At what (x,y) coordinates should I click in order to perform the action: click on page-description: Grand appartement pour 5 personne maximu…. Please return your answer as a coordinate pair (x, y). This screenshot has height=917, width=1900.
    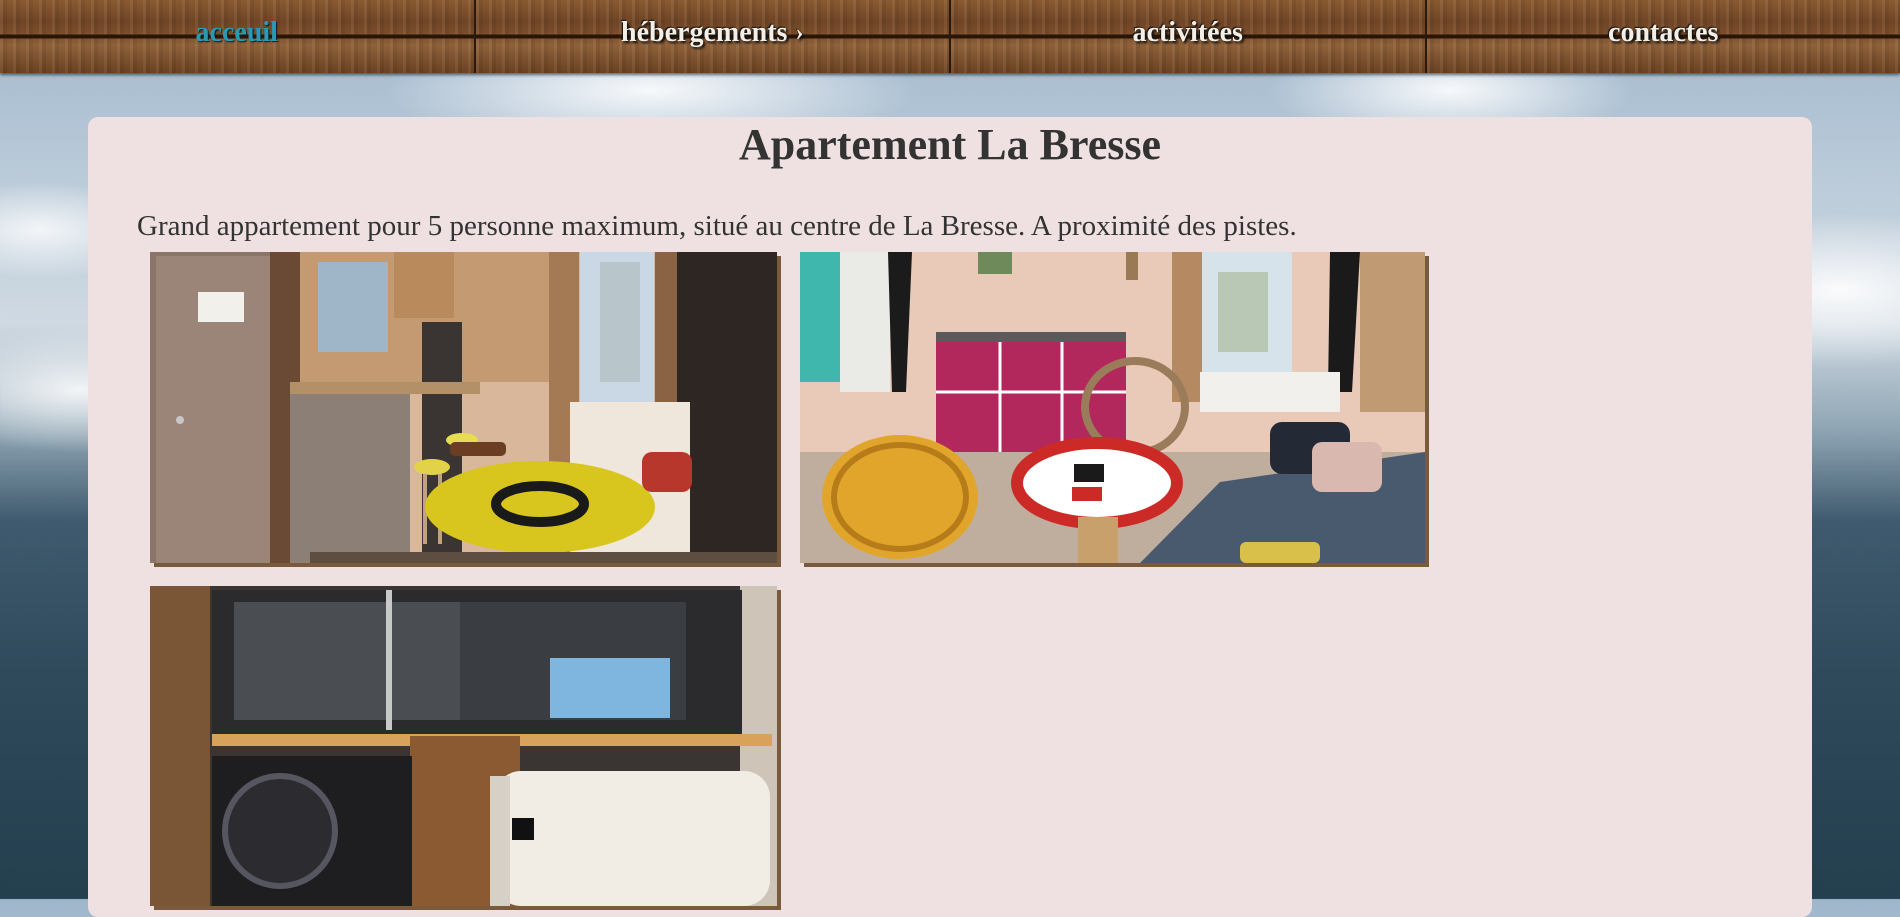
    Looking at the image, I should click on (717, 226).